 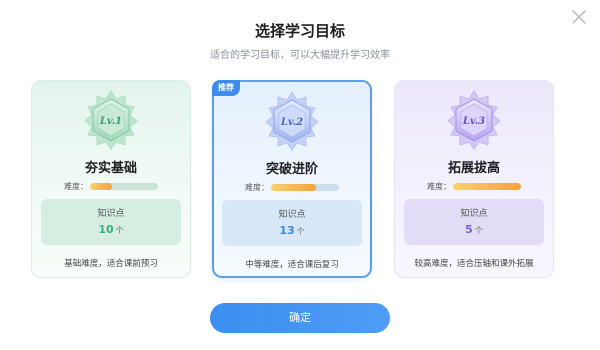 What do you see at coordinates (469, 229) in the screenshot?
I see `knowledge-count: 5` at bounding box center [469, 229].